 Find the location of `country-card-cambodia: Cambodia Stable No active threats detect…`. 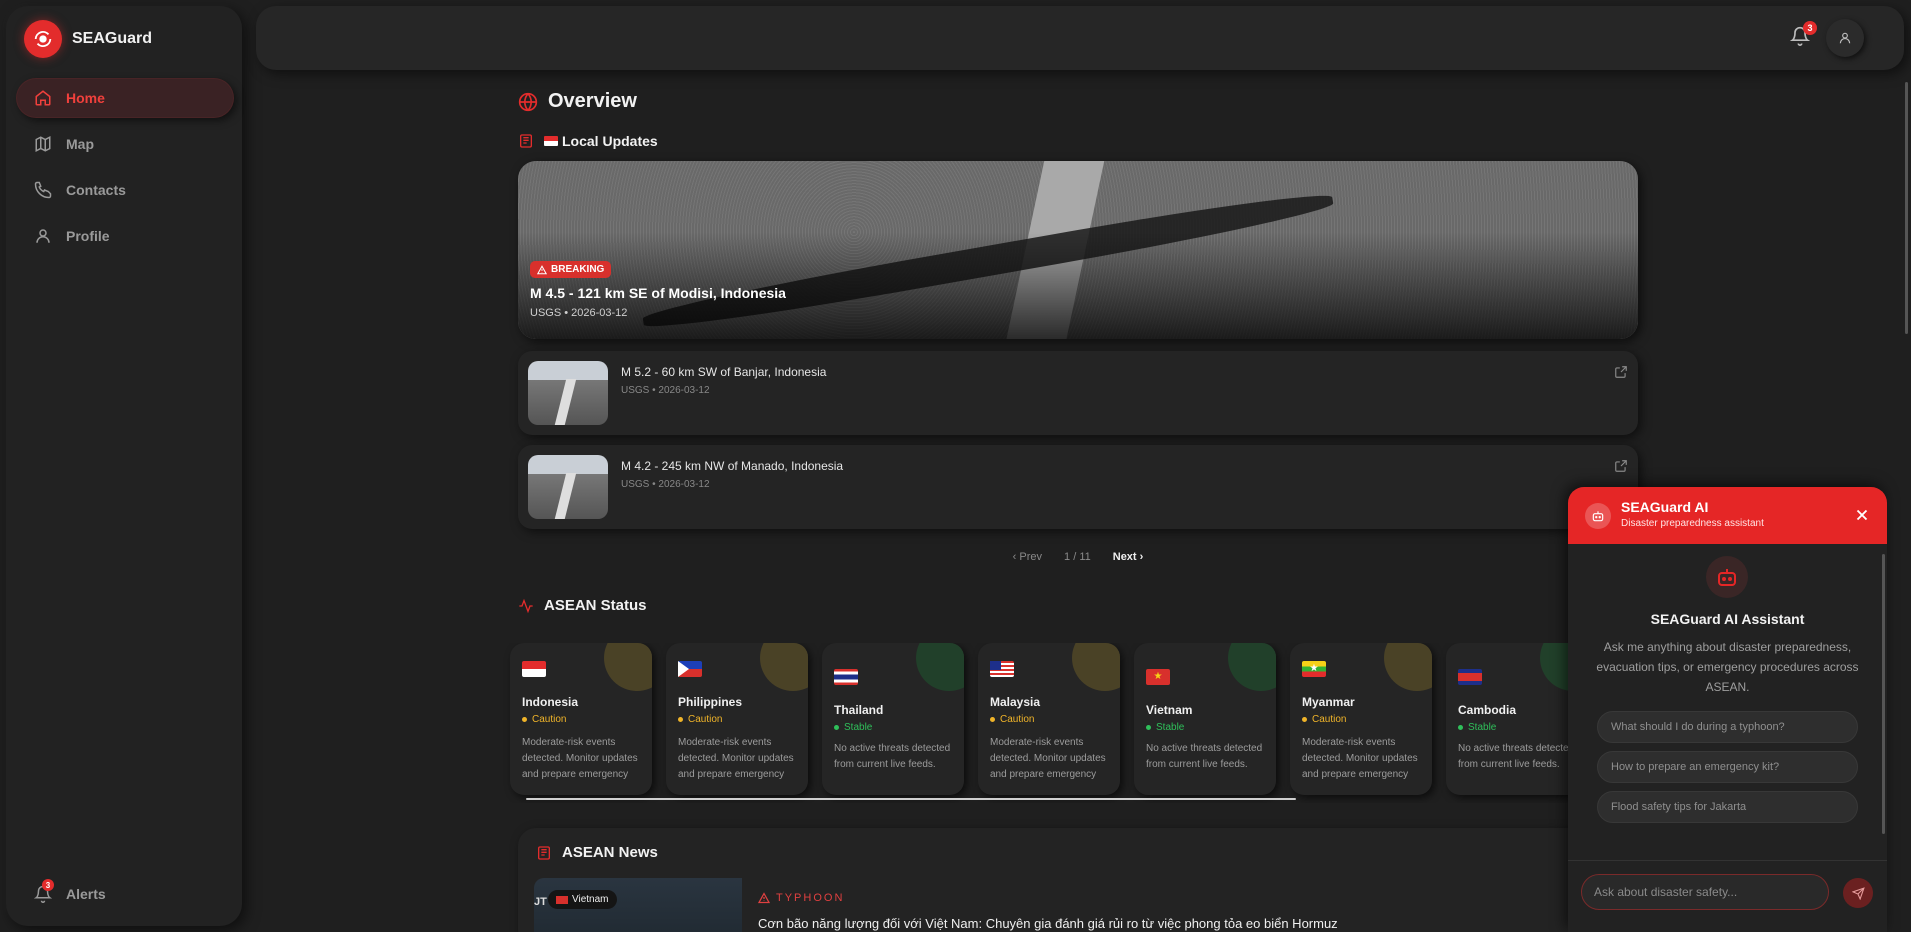

country-card-cambodia: Cambodia Stable No active threats detect… is located at coordinates (1517, 719).